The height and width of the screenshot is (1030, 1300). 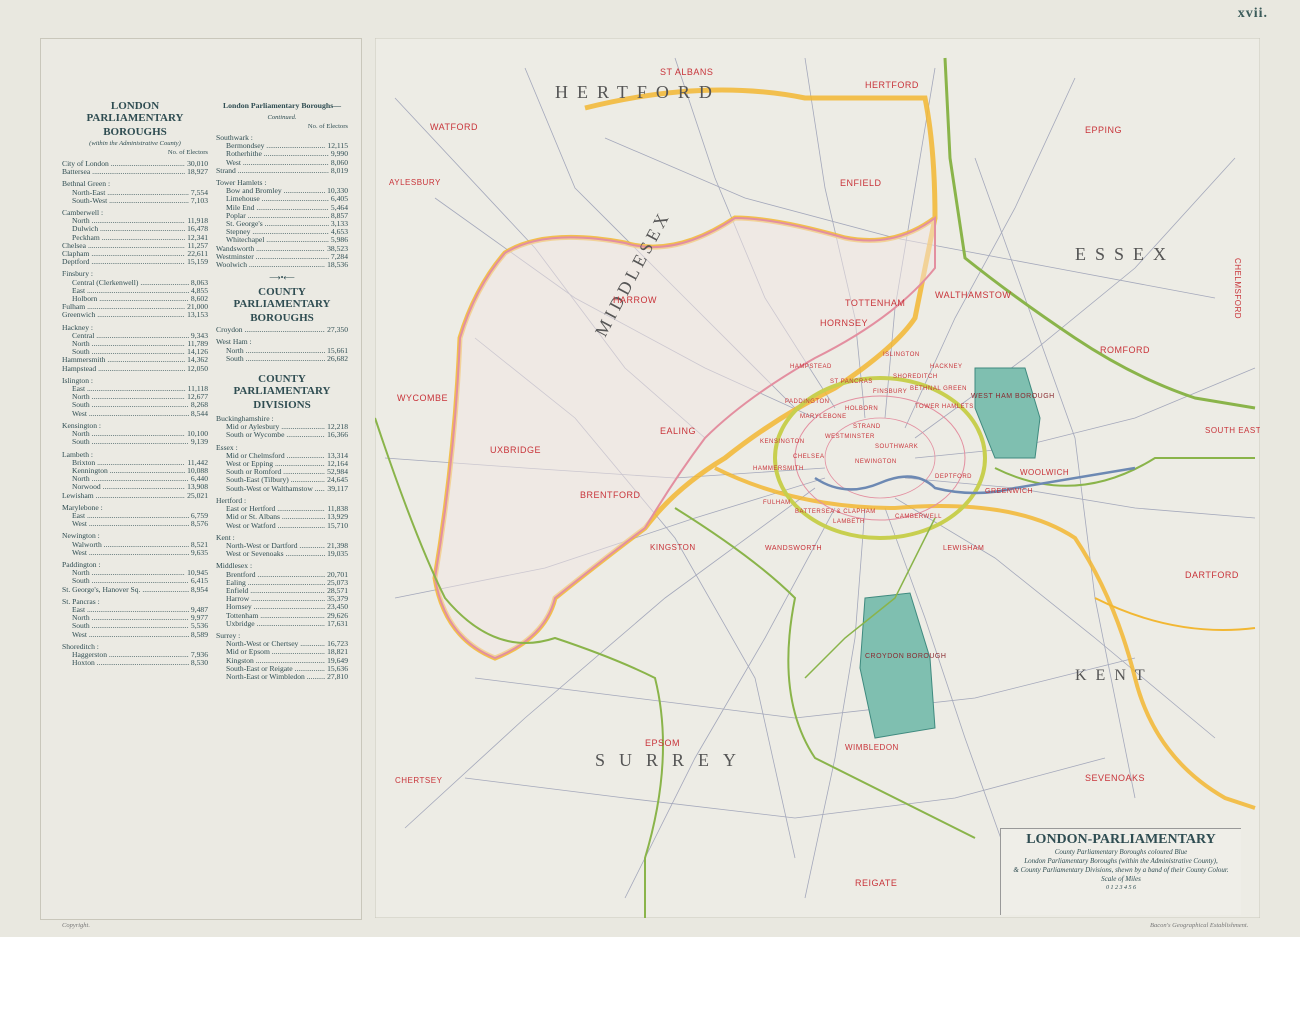 What do you see at coordinates (275, 599) in the screenshot?
I see `constituency-name: Harrow` at bounding box center [275, 599].